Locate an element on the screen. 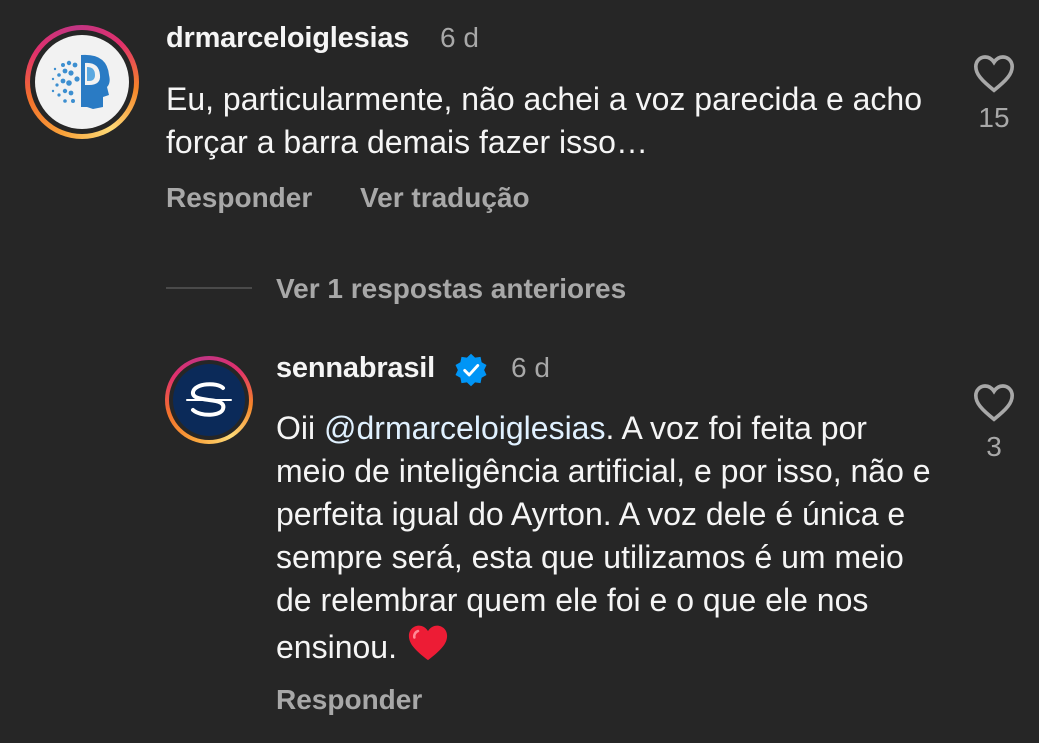  reply-username: sennabrasil is located at coordinates (355, 368).